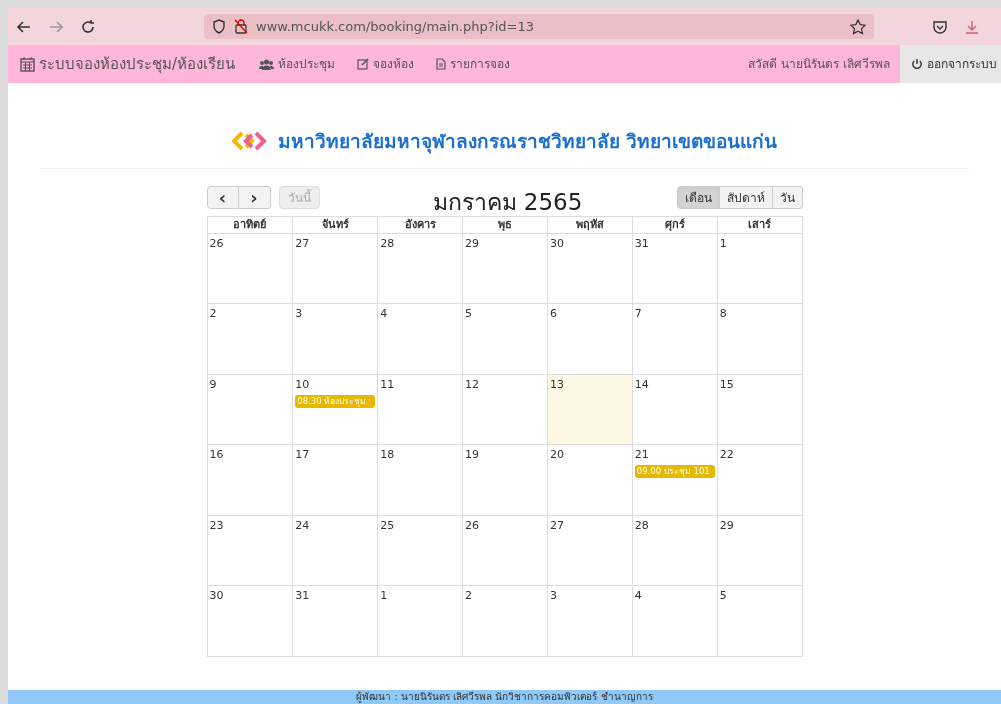 This screenshot has height=704, width=1001. Describe the element at coordinates (217, 455) in the screenshot. I see `day-number: 16` at that location.